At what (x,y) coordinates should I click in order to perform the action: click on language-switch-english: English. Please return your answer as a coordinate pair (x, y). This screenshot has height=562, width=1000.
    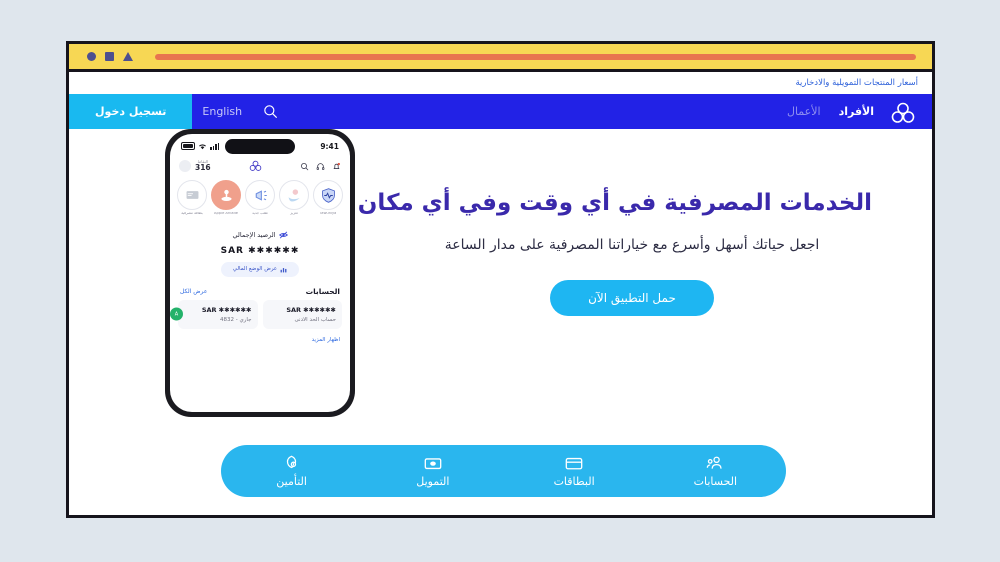
    Looking at the image, I should click on (222, 111).